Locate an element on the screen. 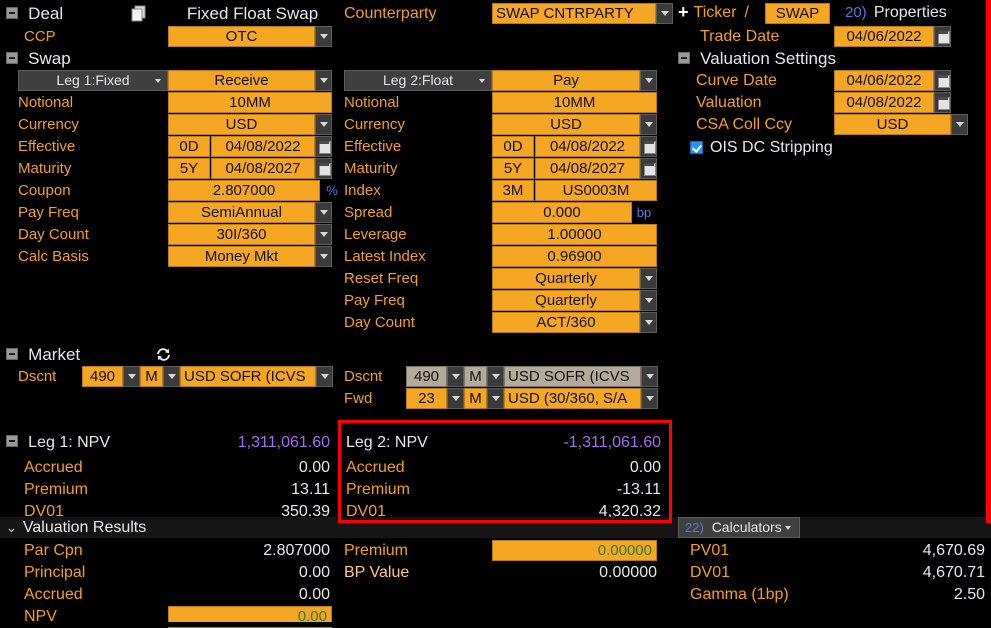  leg2-day-count-dropdown-icon is located at coordinates (648, 322).